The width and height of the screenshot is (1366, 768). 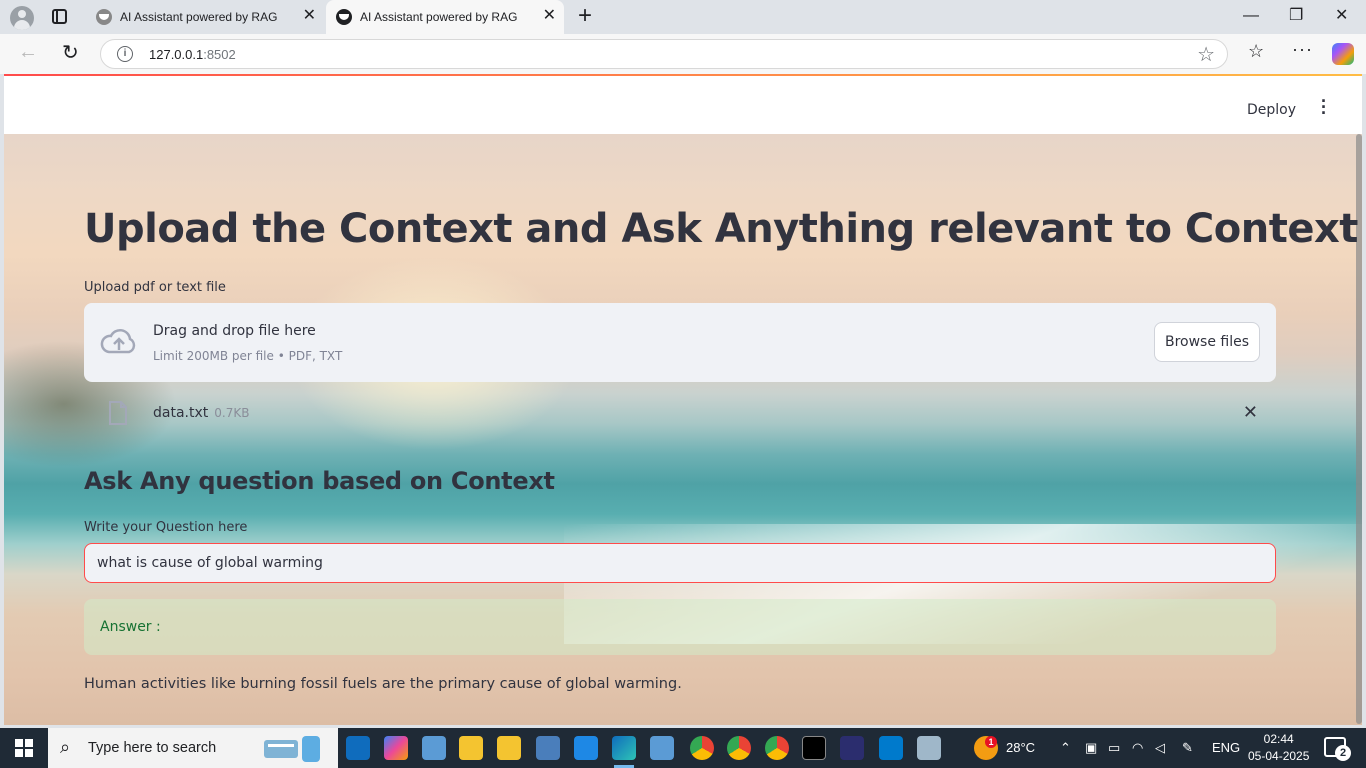 I want to click on clock: 02:44 05-04-2025, so click(x=1278, y=748).